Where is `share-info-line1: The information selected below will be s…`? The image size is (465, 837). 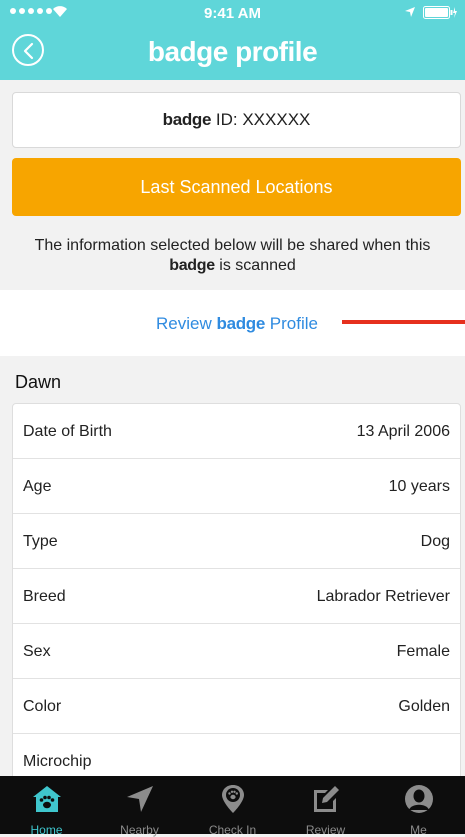 share-info-line1: The information selected below will be s… is located at coordinates (232, 245).